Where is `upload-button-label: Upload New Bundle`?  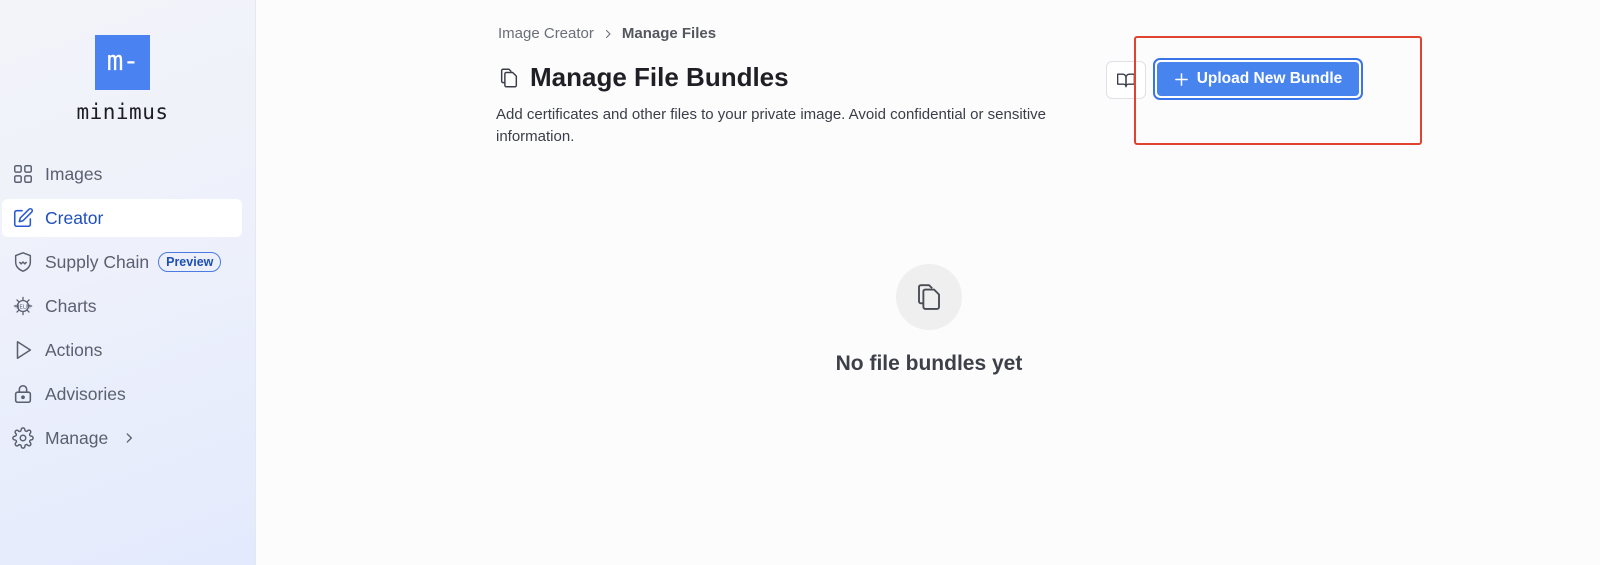 upload-button-label: Upload New Bundle is located at coordinates (1269, 78).